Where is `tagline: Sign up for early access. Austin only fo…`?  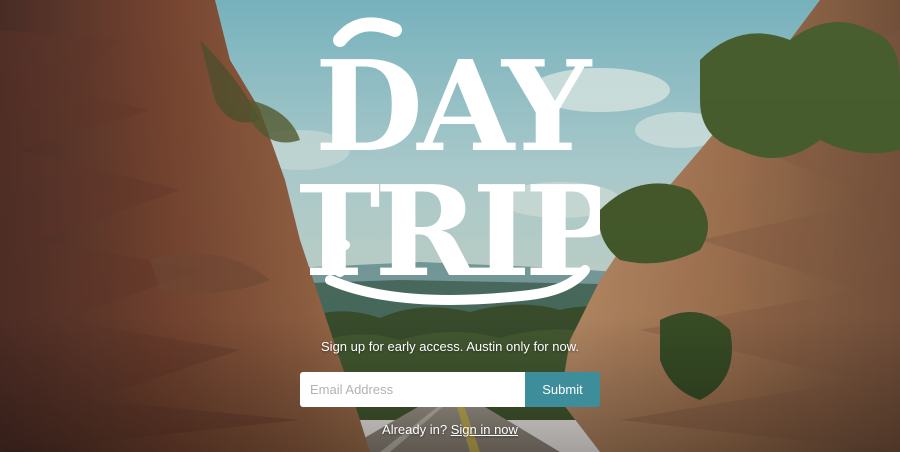 tagline: Sign up for early access. Austin only fo… is located at coordinates (450, 346).